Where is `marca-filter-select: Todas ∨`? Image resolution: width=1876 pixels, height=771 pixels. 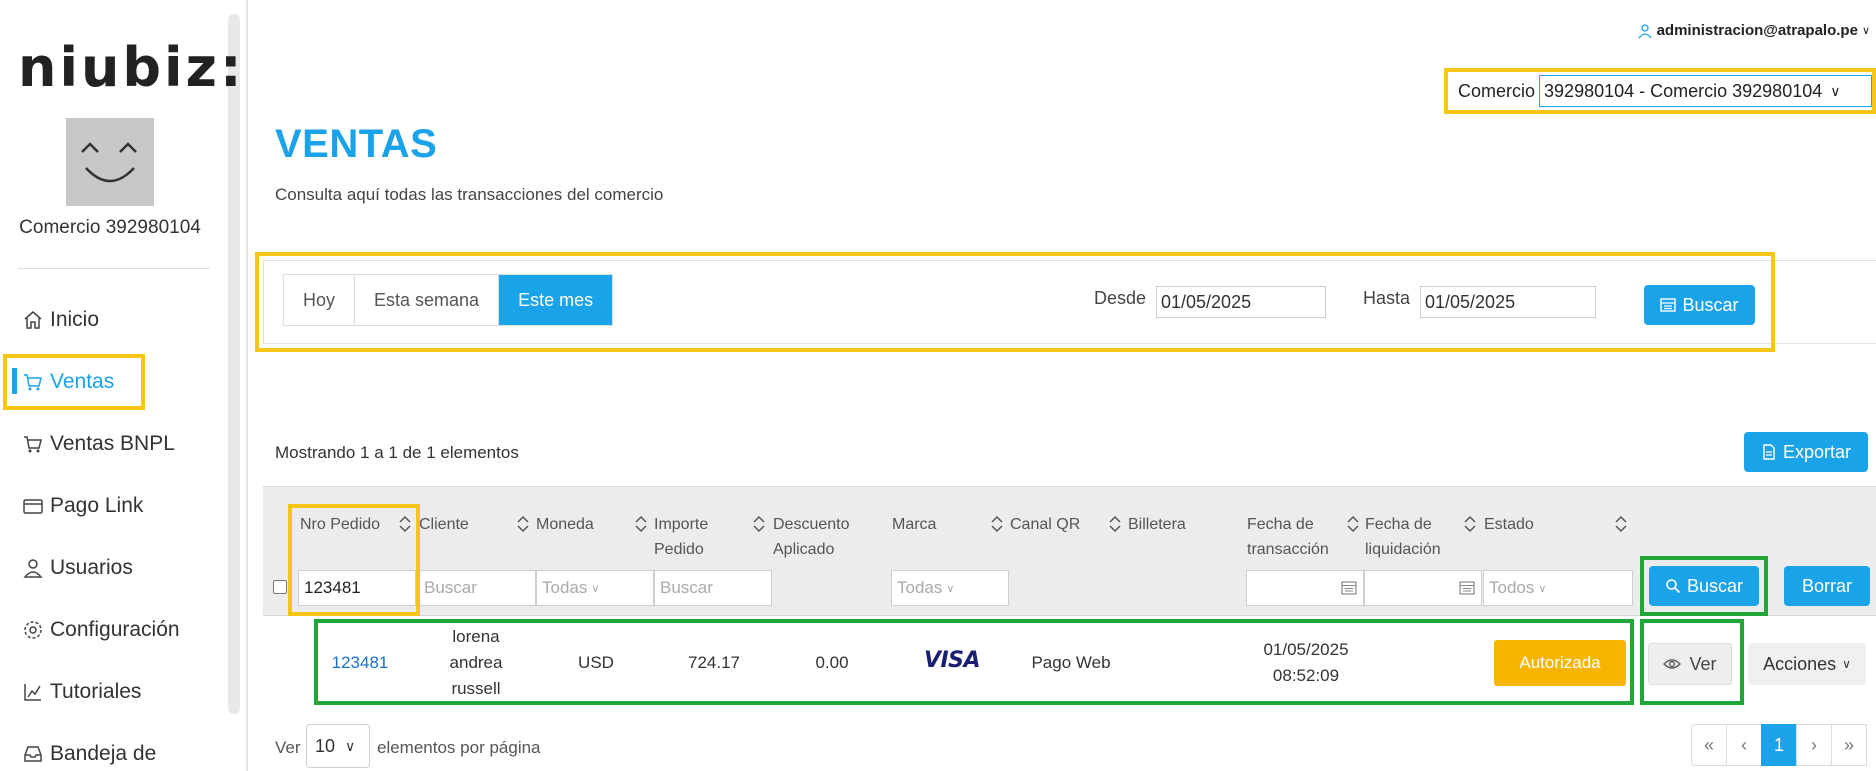 marca-filter-select: Todas ∨ is located at coordinates (950, 588).